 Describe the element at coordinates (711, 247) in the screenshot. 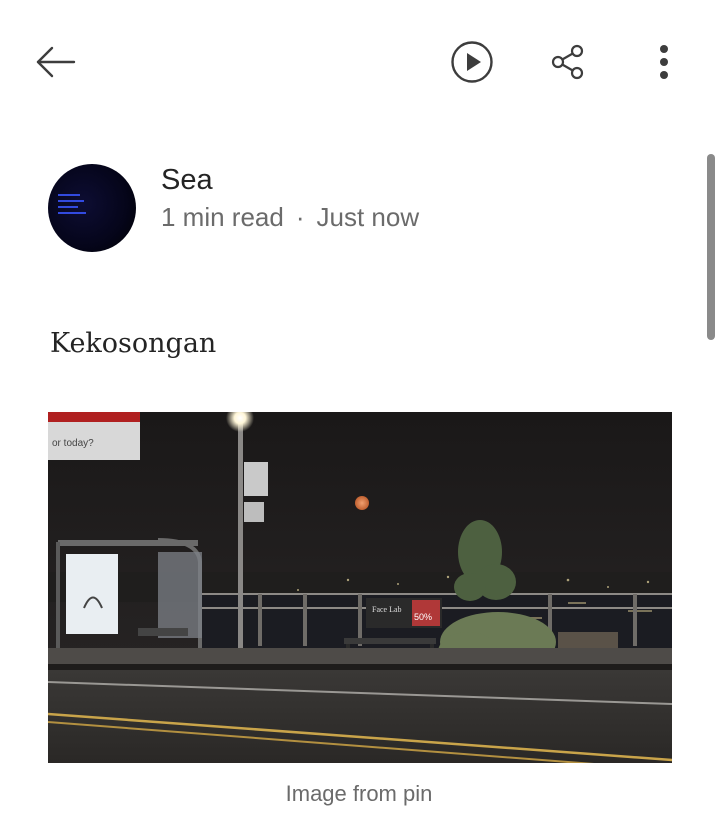

I see `scrollbar` at that location.